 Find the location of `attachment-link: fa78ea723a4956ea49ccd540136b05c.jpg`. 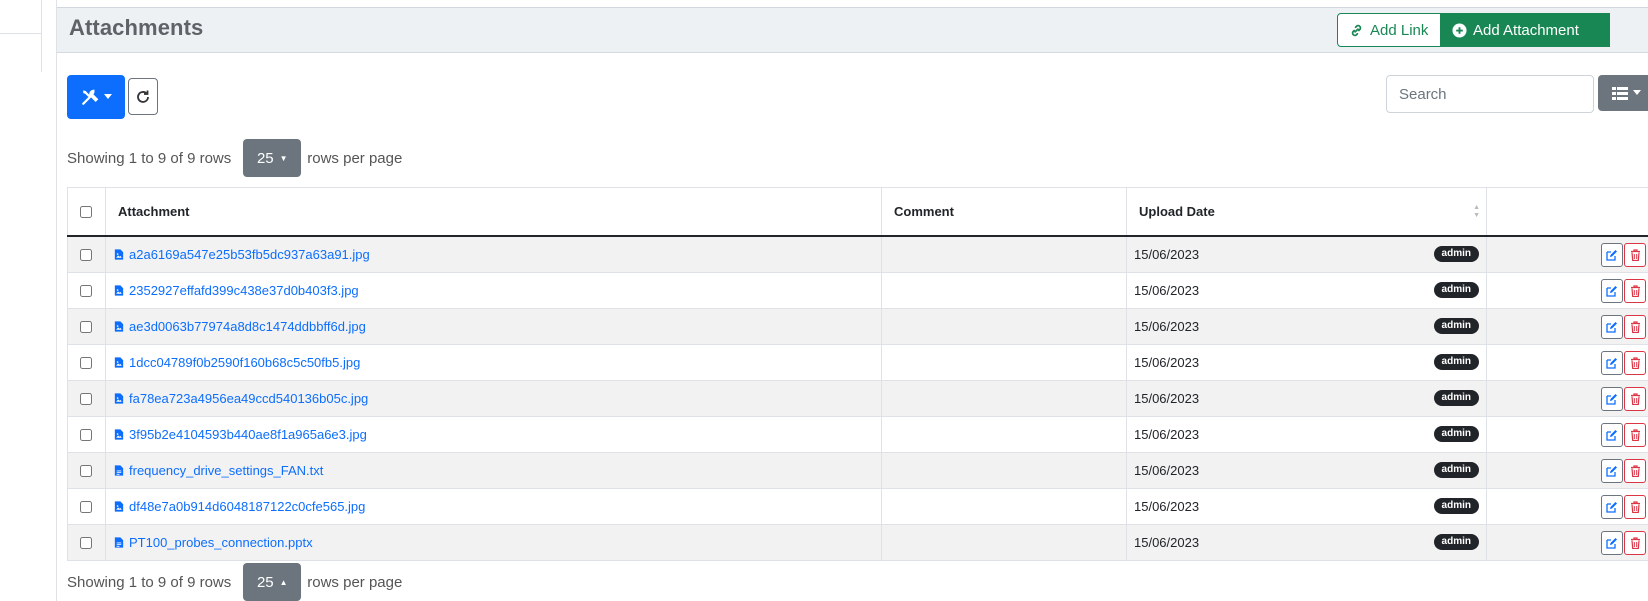

attachment-link: fa78ea723a4956ea49ccd540136b05c.jpg is located at coordinates (497, 398).